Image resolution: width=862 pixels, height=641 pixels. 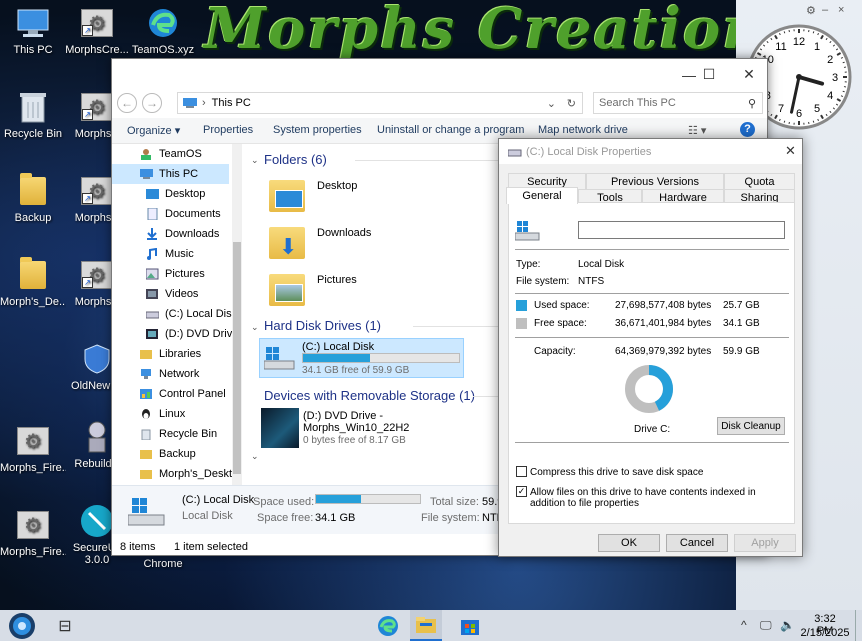 What do you see at coordinates (152, 254) in the screenshot?
I see `music-icon` at bounding box center [152, 254].